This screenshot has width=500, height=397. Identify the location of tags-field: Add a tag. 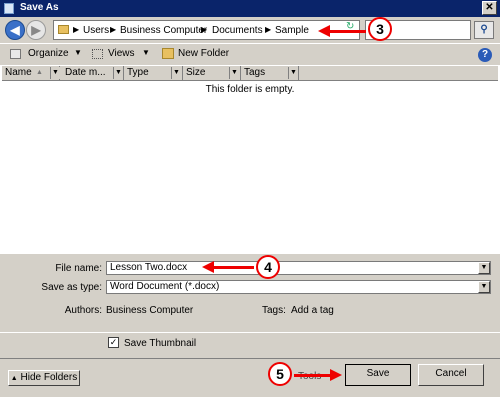
(312, 310).